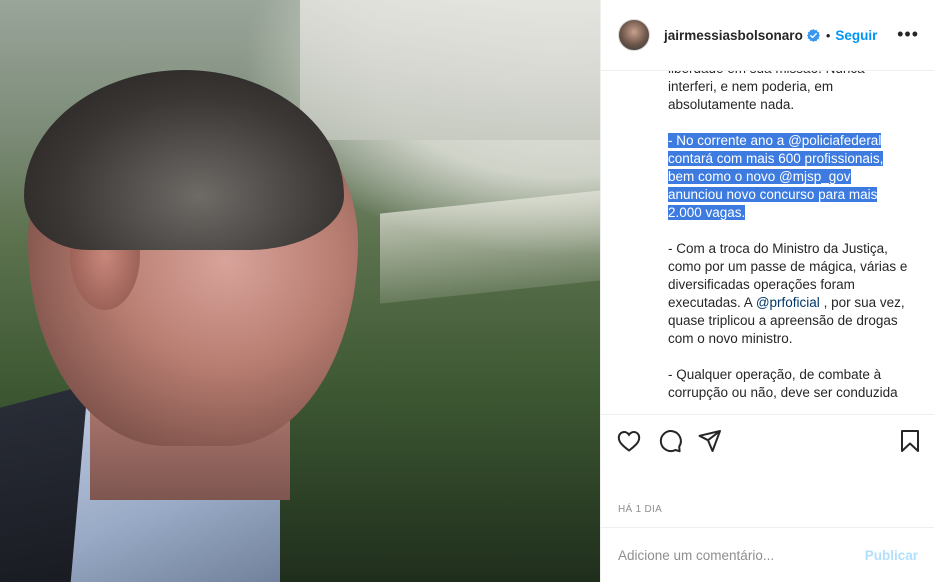 This screenshot has width=934, height=582. I want to click on heart-icon, so click(629, 441).